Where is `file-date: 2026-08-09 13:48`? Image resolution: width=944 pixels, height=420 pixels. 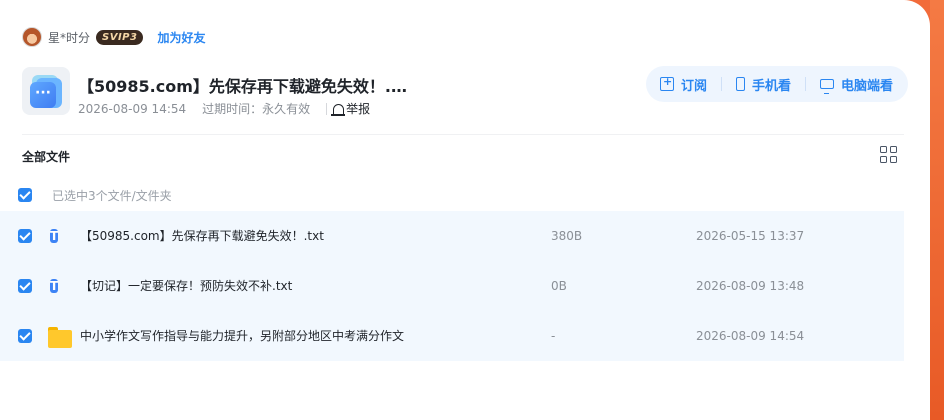 file-date: 2026-08-09 13:48 is located at coordinates (750, 285).